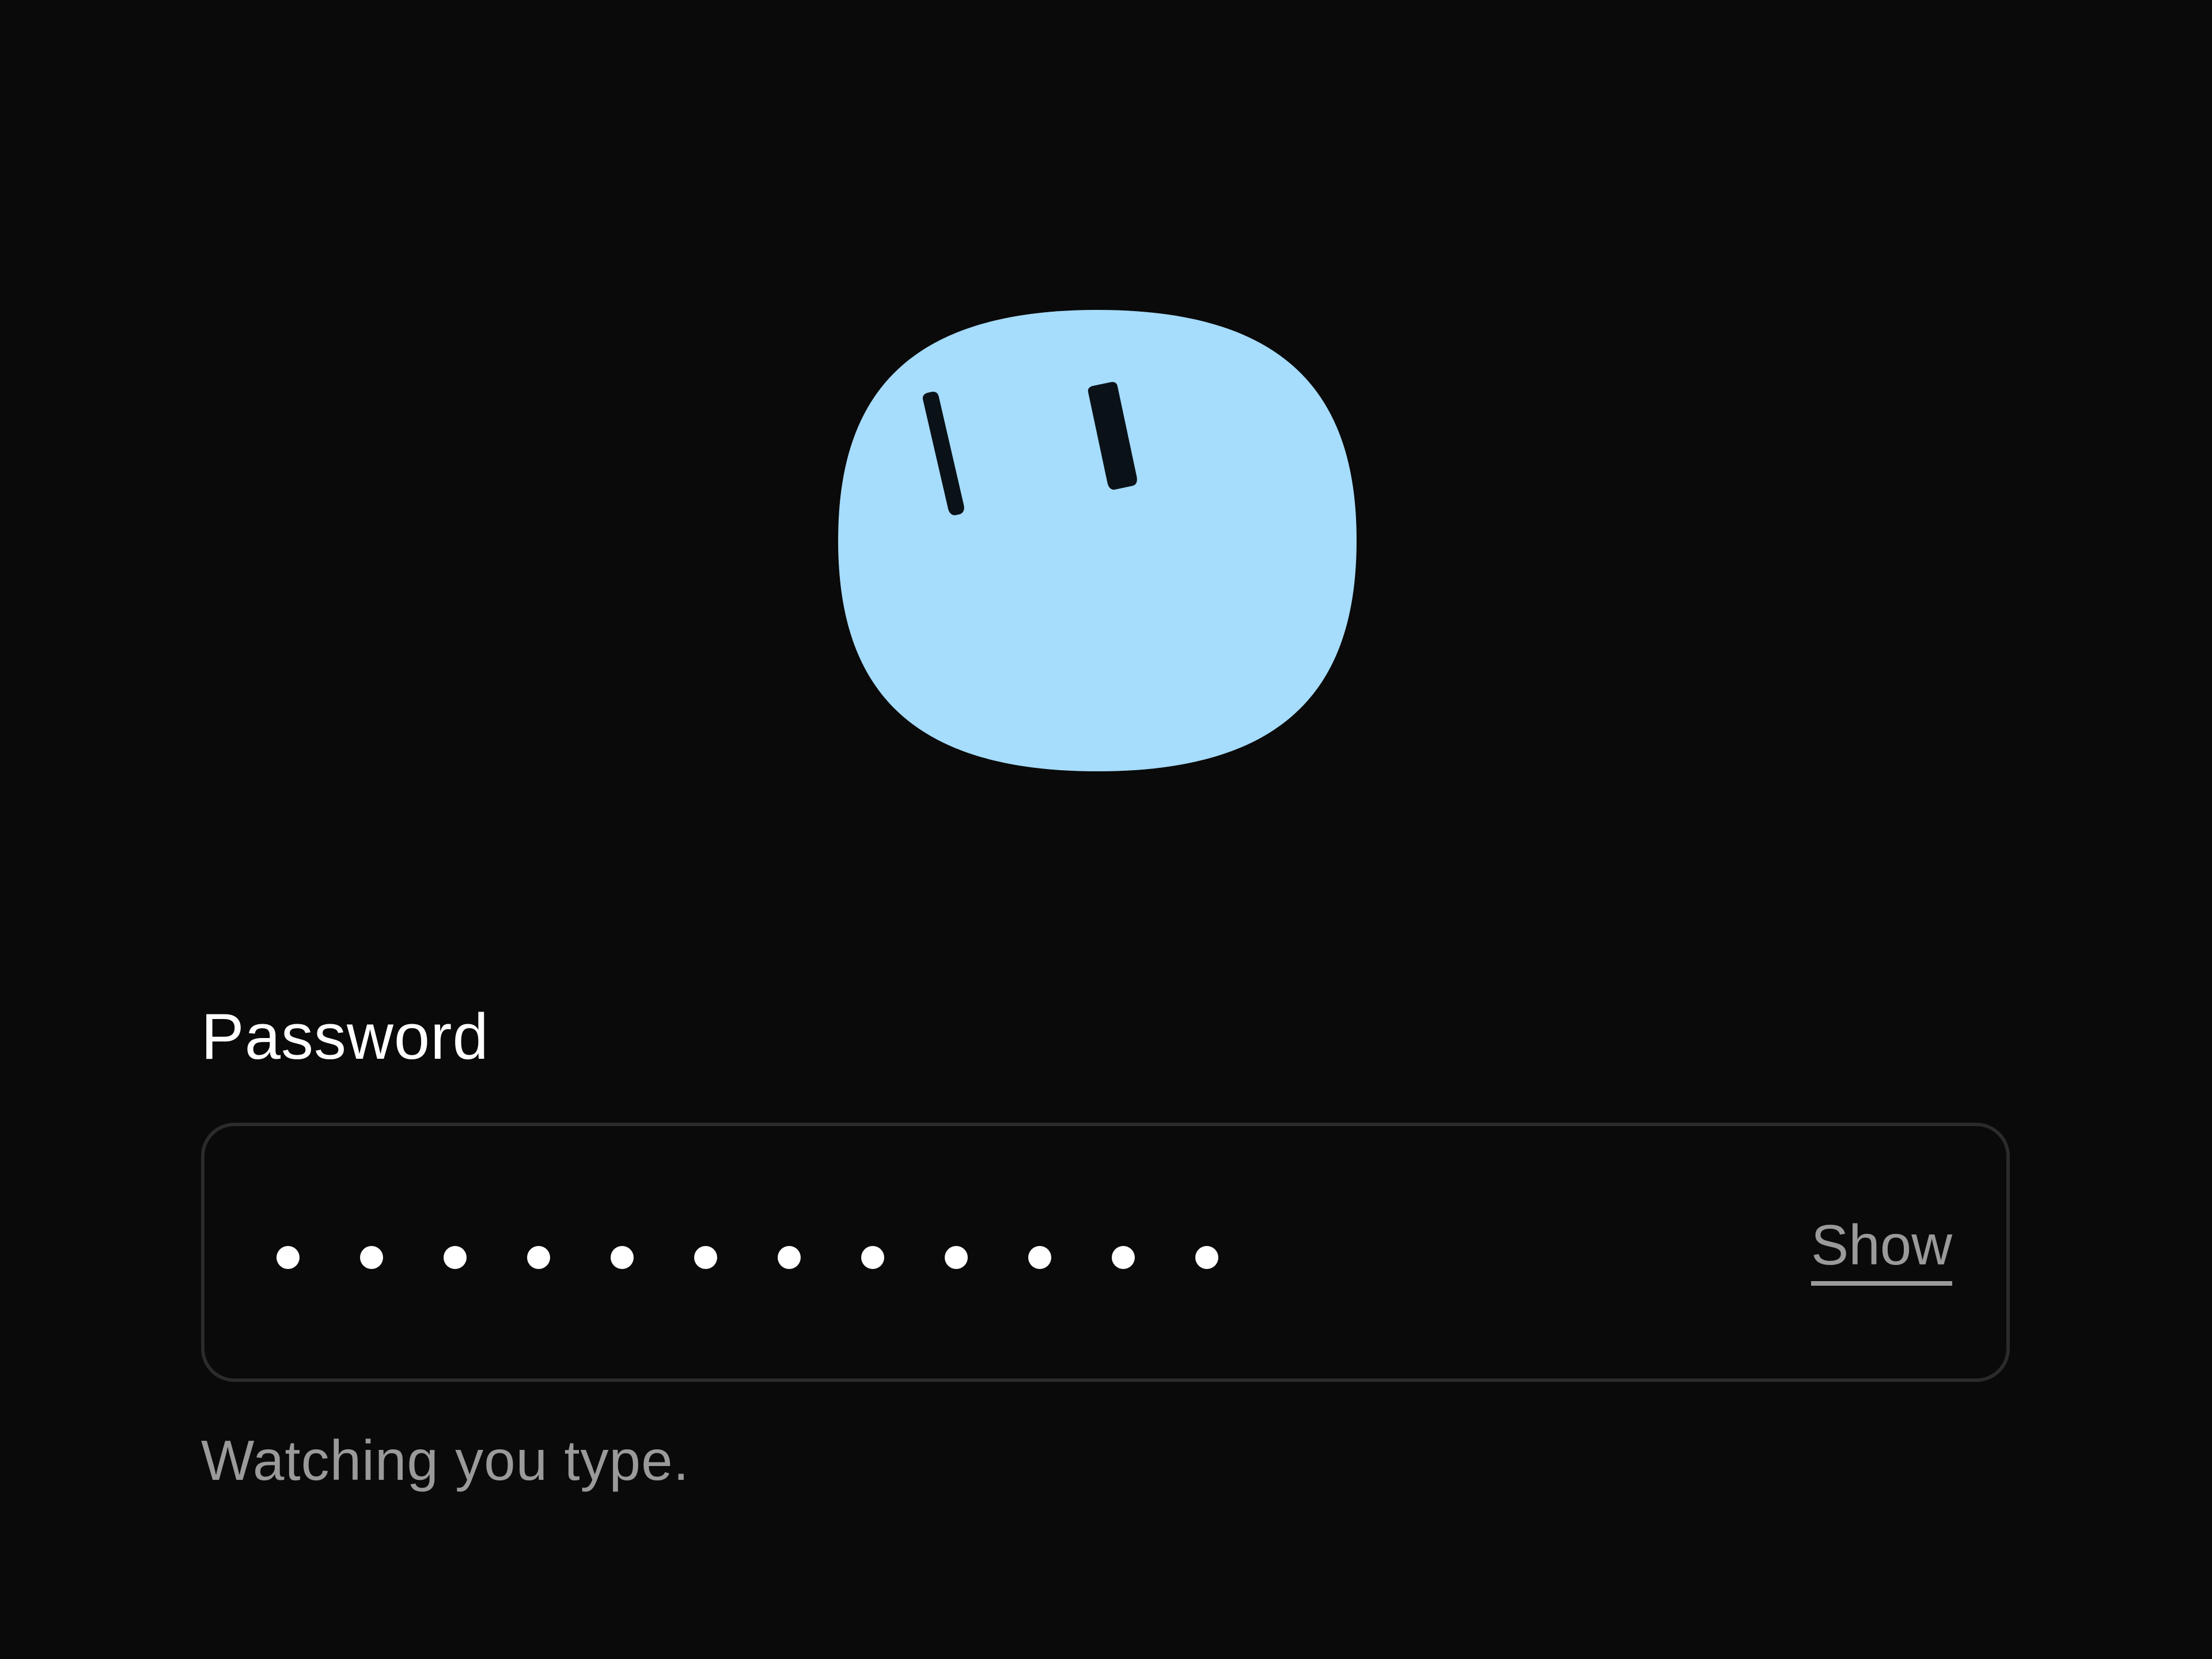 The image size is (2212, 1659). I want to click on helper-text: Watching you type., so click(445, 1460).